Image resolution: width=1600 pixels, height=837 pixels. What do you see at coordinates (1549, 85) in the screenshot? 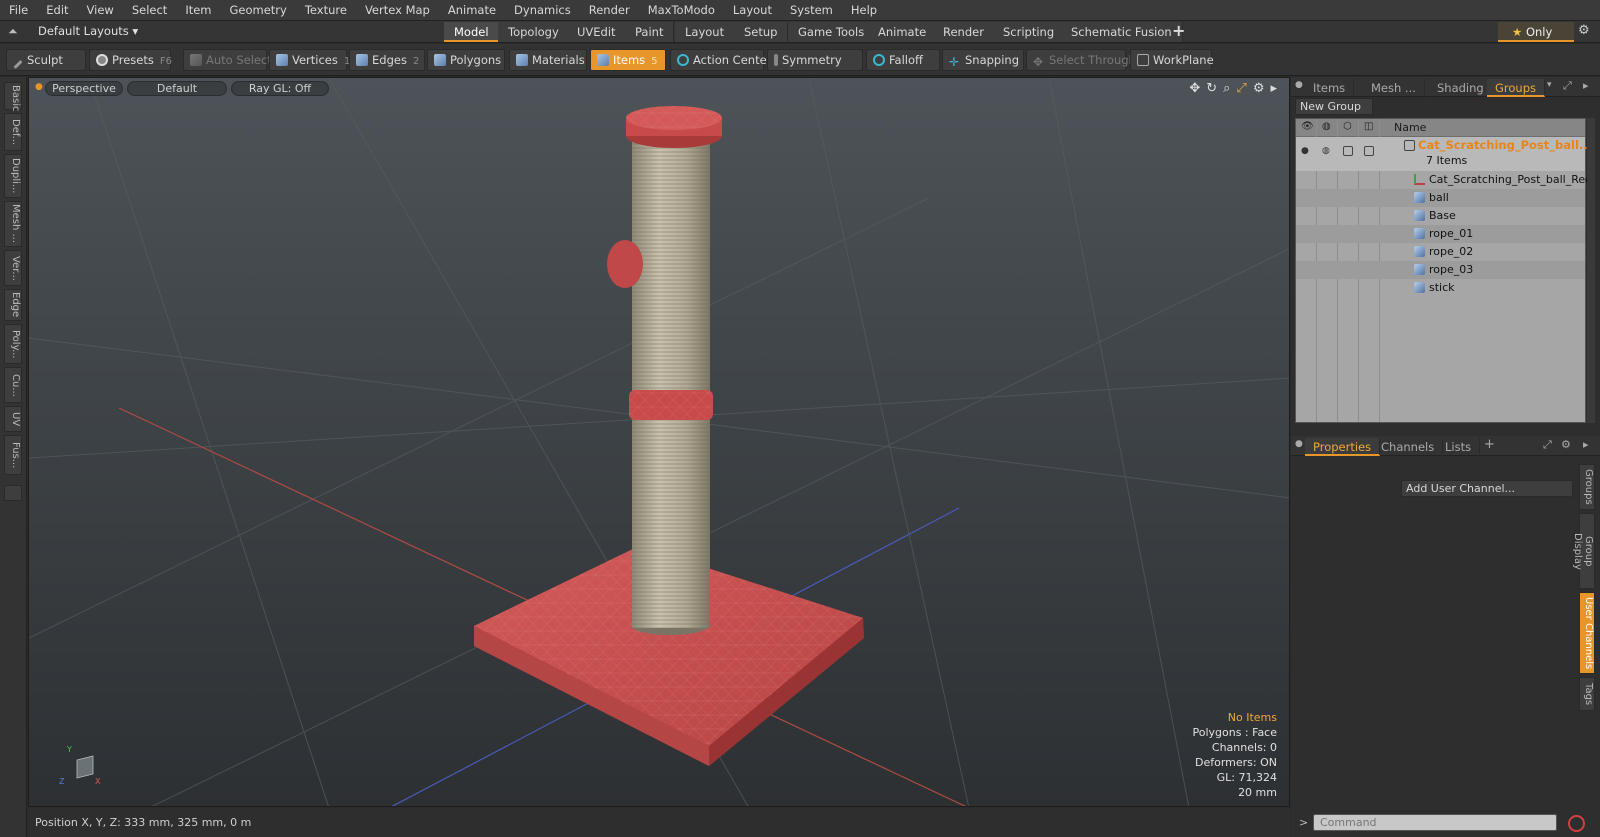
I see `tab-dropdown-icon: ▾` at bounding box center [1549, 85].